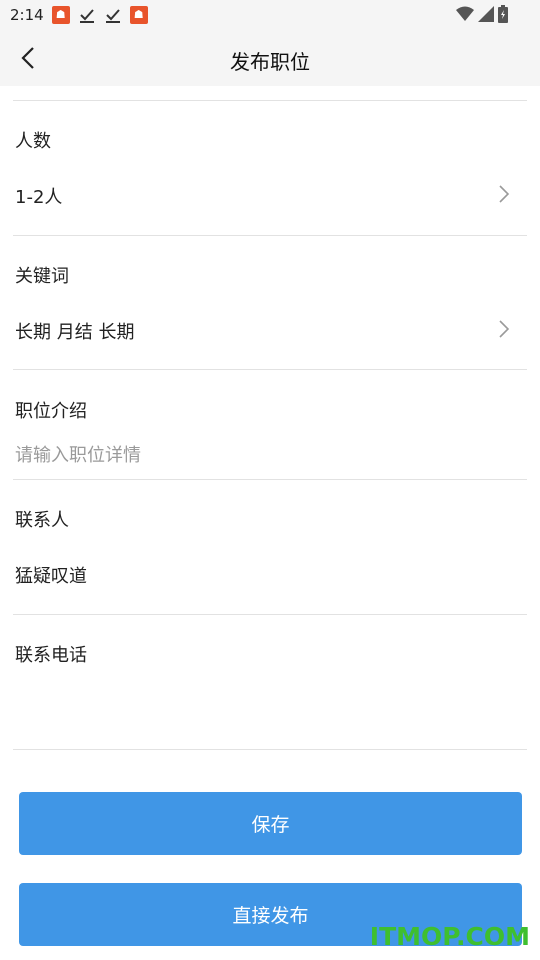 This screenshot has width=540, height=960. I want to click on description-label: 职位介绍, so click(51, 411).